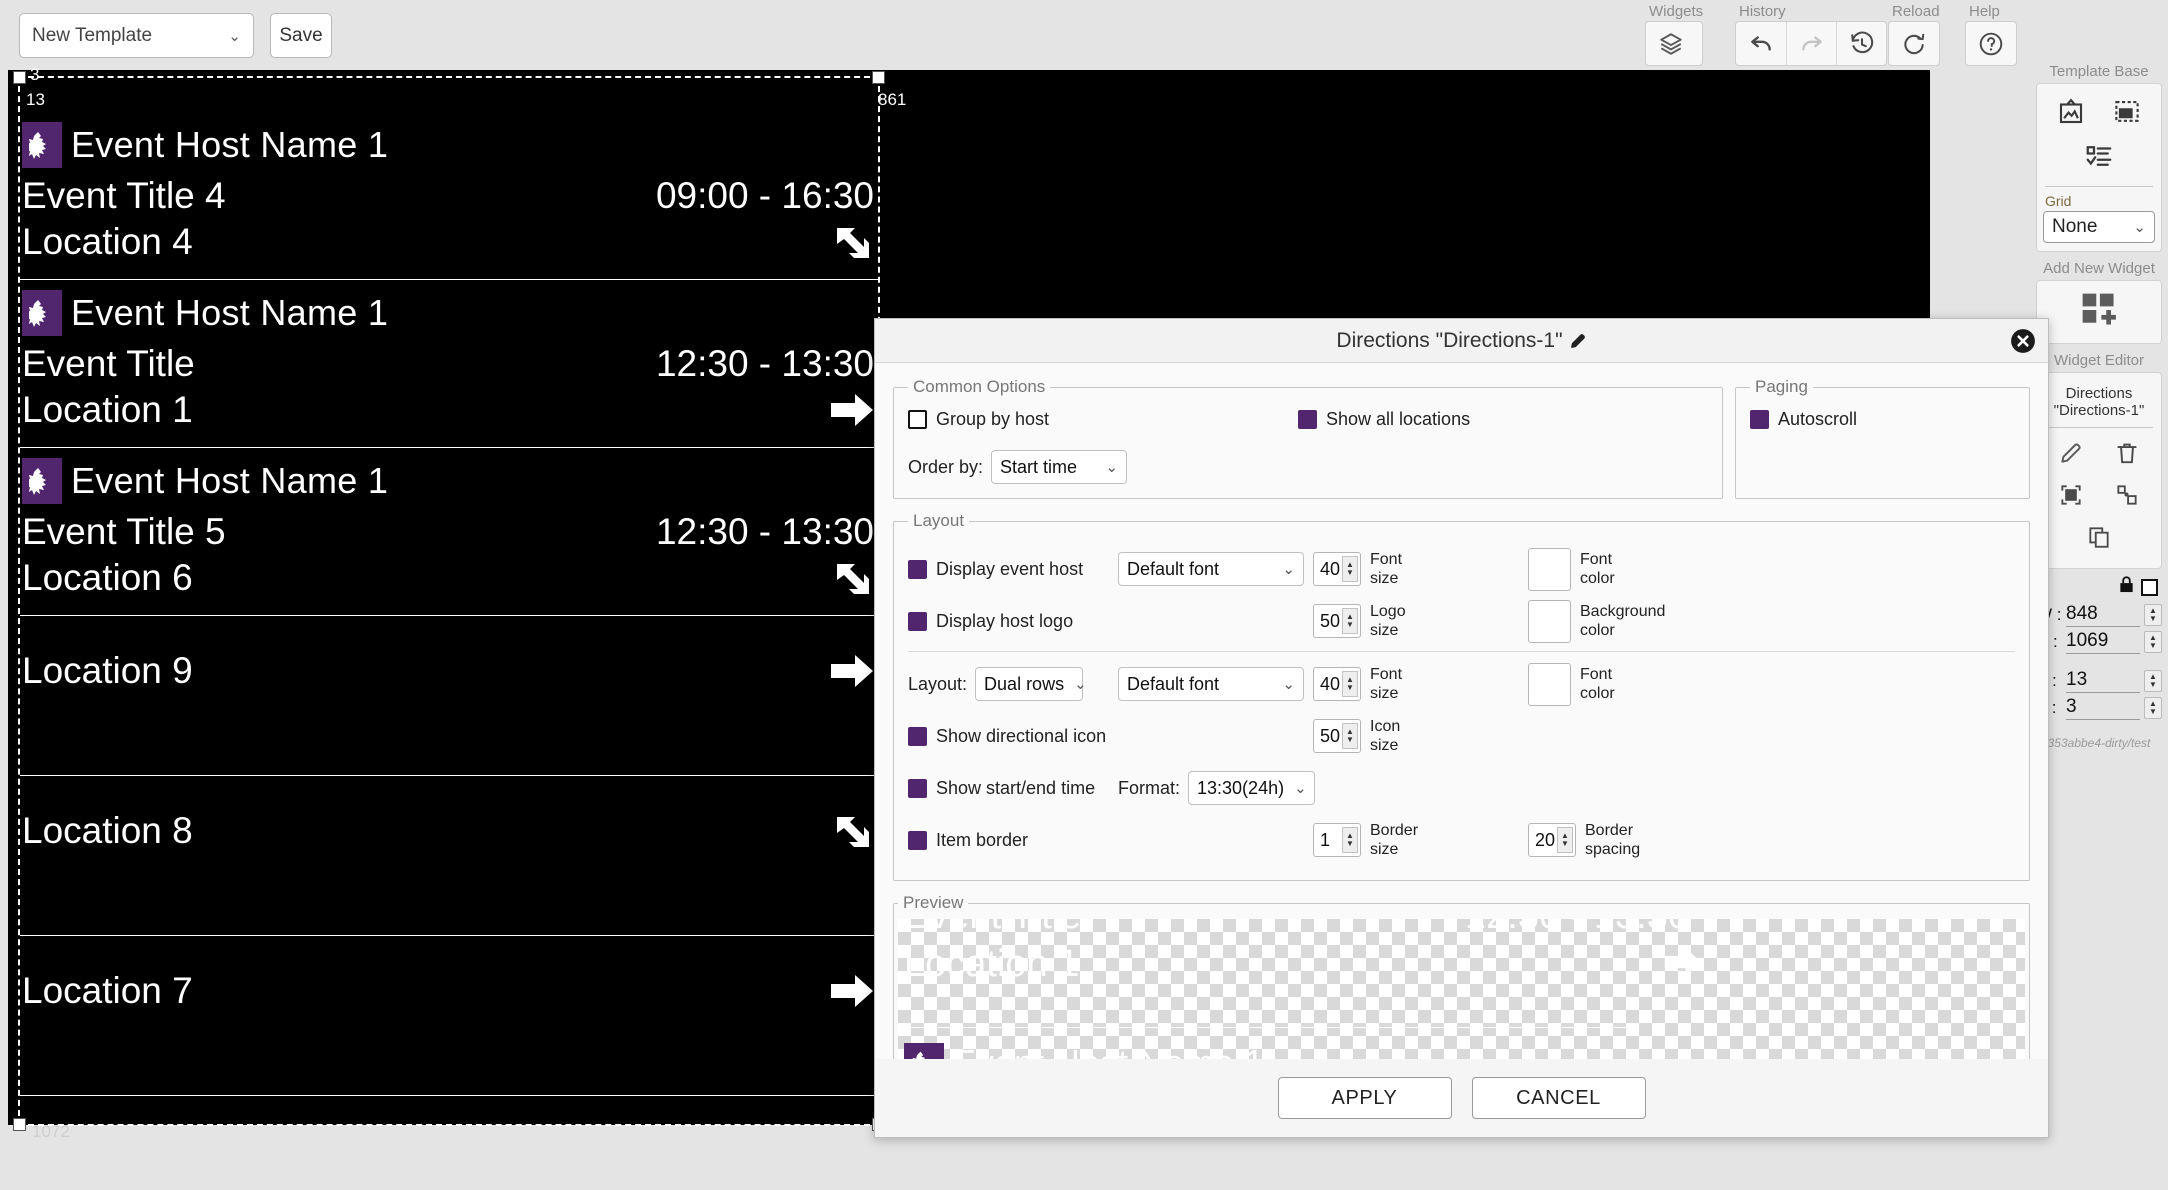 This screenshot has width=2168, height=1190. Describe the element at coordinates (1337, 736) in the screenshot. I see `icon-size-input: 50 ▲ ▼` at that location.